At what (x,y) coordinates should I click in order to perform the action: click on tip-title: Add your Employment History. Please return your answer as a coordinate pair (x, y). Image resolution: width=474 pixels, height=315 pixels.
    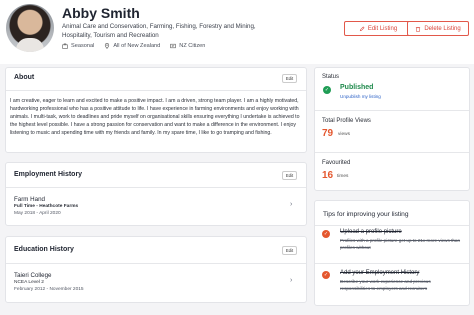
    Looking at the image, I should click on (380, 273).